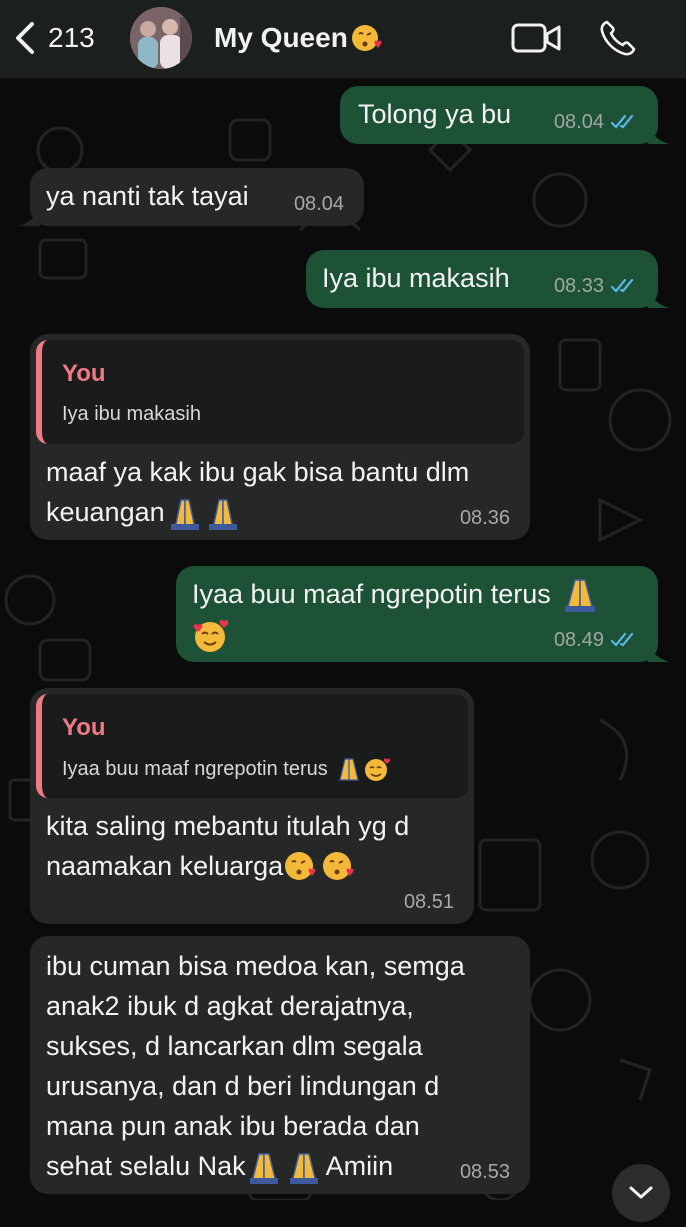 The width and height of the screenshot is (686, 1227). What do you see at coordinates (147, 196) in the screenshot?
I see `message-text: ya nanti tak tayai` at bounding box center [147, 196].